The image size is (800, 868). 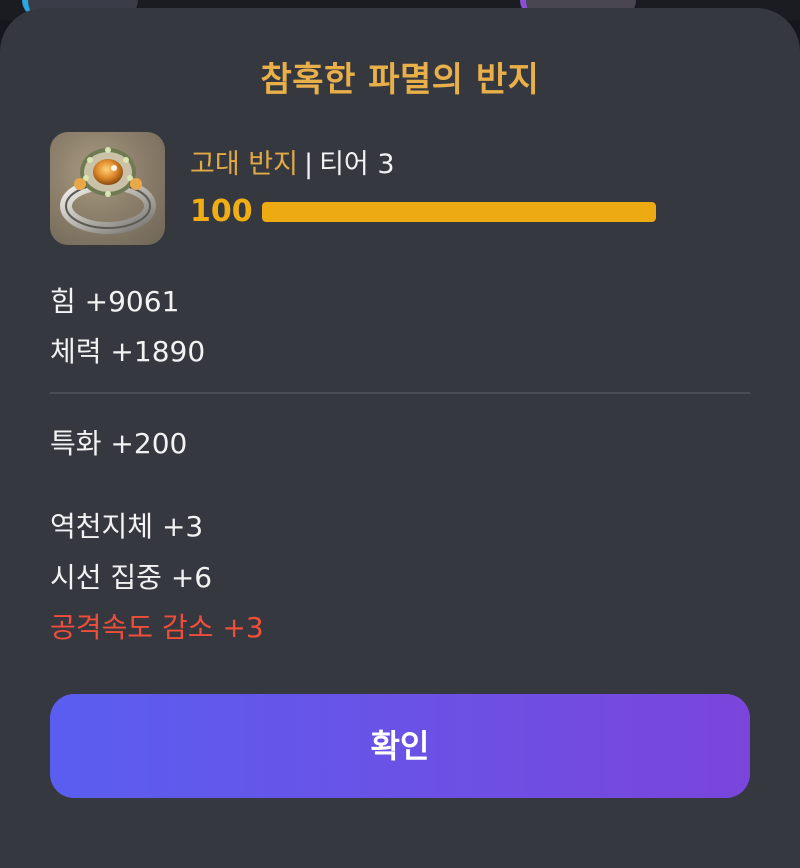 I want to click on base-stat-strength: 힘 +9061, so click(x=115, y=301).